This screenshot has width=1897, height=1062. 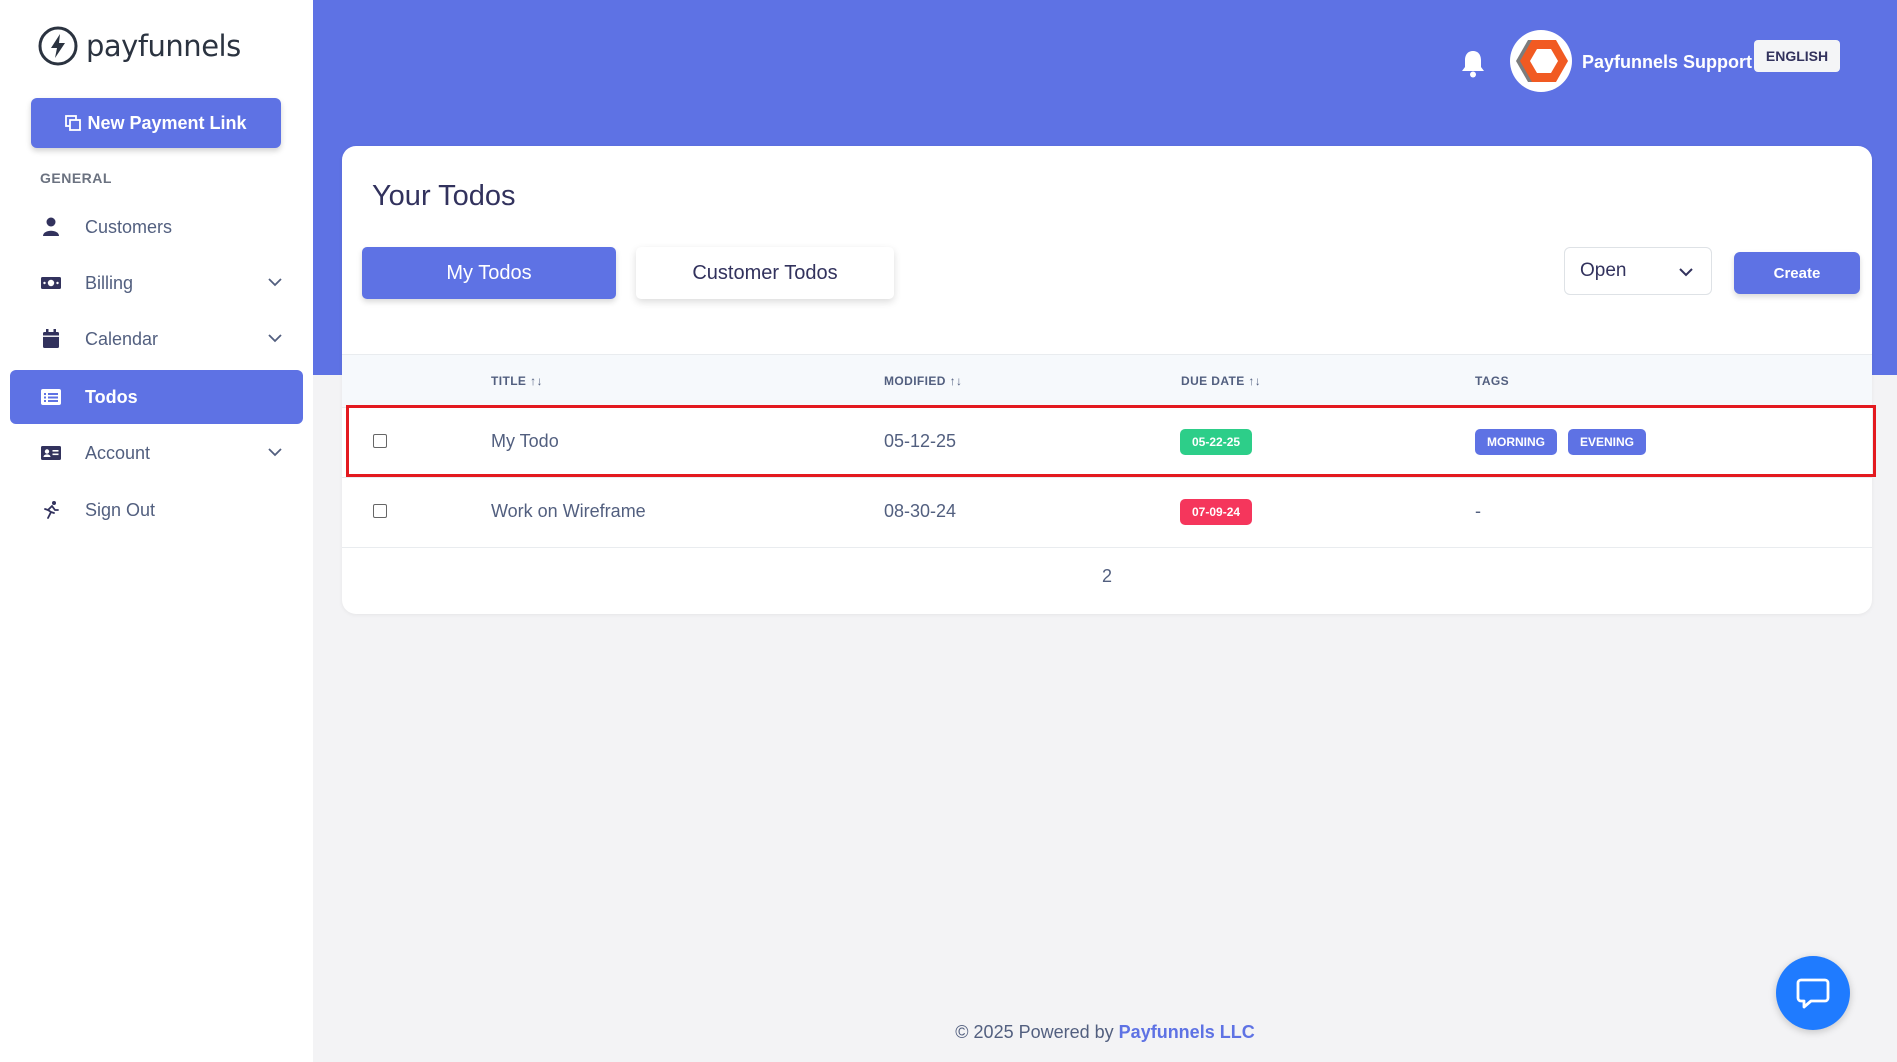 What do you see at coordinates (380, 511) in the screenshot?
I see `row-checkbox` at bounding box center [380, 511].